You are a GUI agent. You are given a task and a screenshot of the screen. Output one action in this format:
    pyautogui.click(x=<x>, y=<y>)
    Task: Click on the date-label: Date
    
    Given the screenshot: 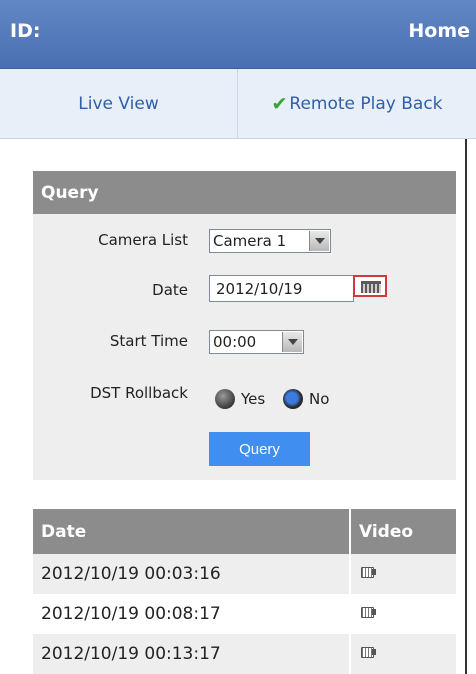 What is the action you would take?
    pyautogui.click(x=170, y=290)
    